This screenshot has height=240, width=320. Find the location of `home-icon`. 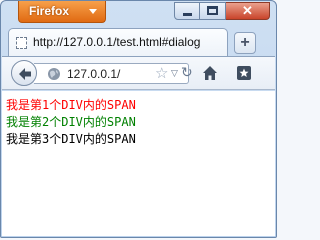

home-icon is located at coordinates (210, 73).